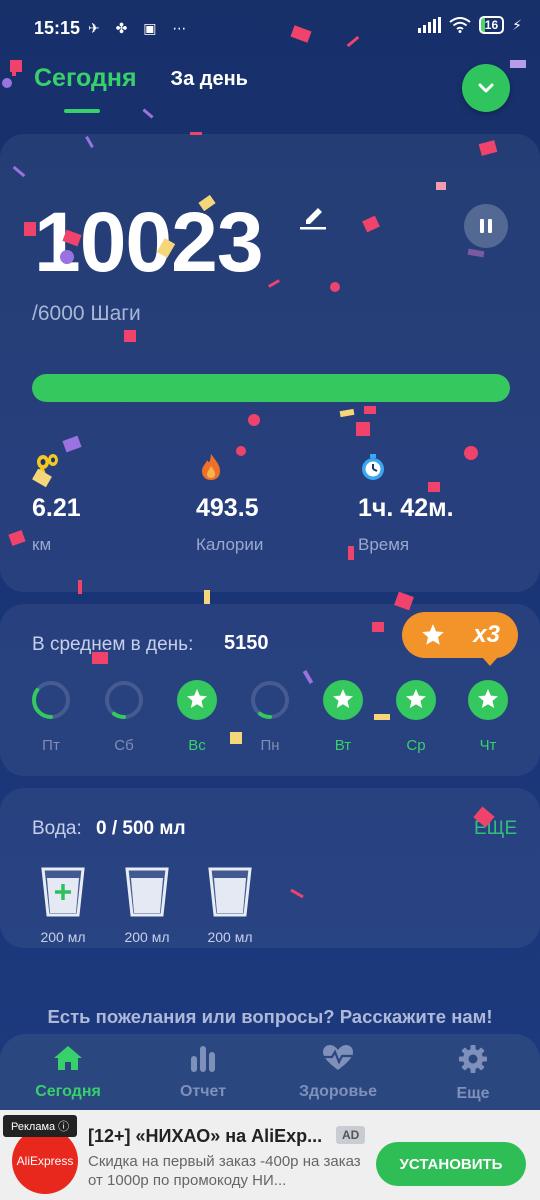  What do you see at coordinates (113, 644) in the screenshot?
I see `average-label: В среднем в день:` at bounding box center [113, 644].